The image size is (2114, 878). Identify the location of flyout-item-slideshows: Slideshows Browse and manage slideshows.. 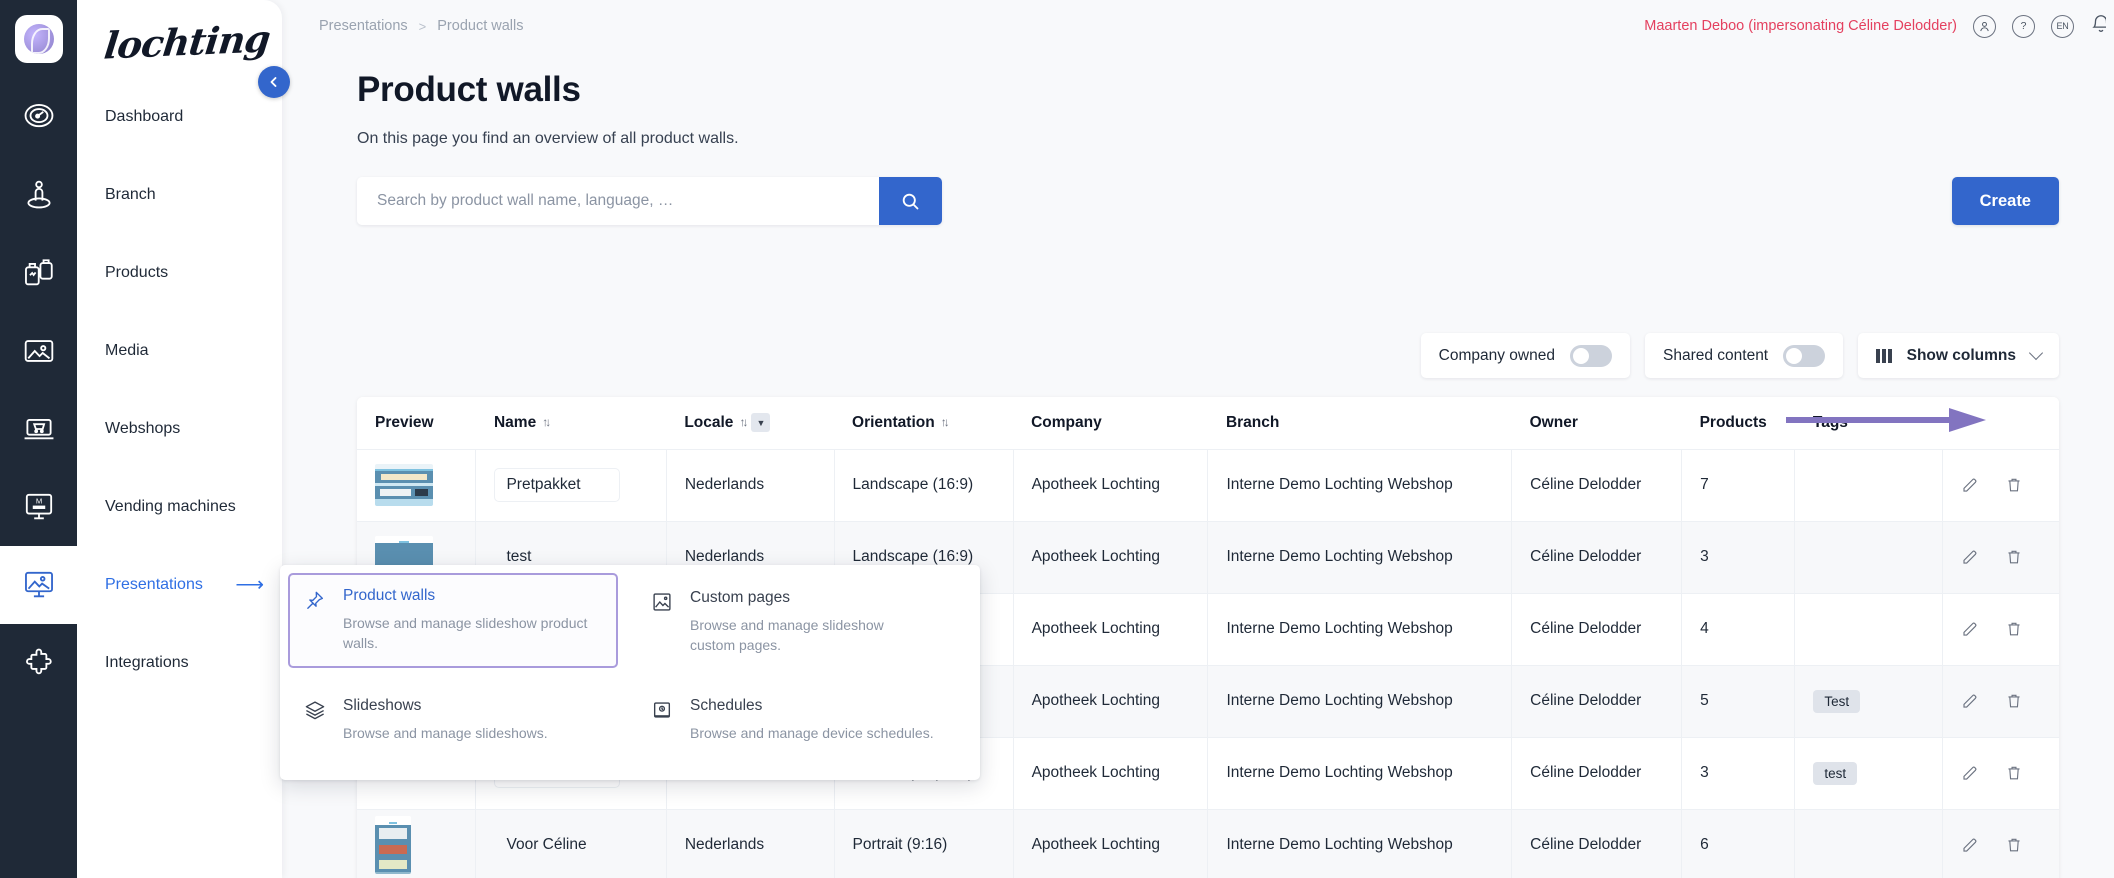
(453, 720).